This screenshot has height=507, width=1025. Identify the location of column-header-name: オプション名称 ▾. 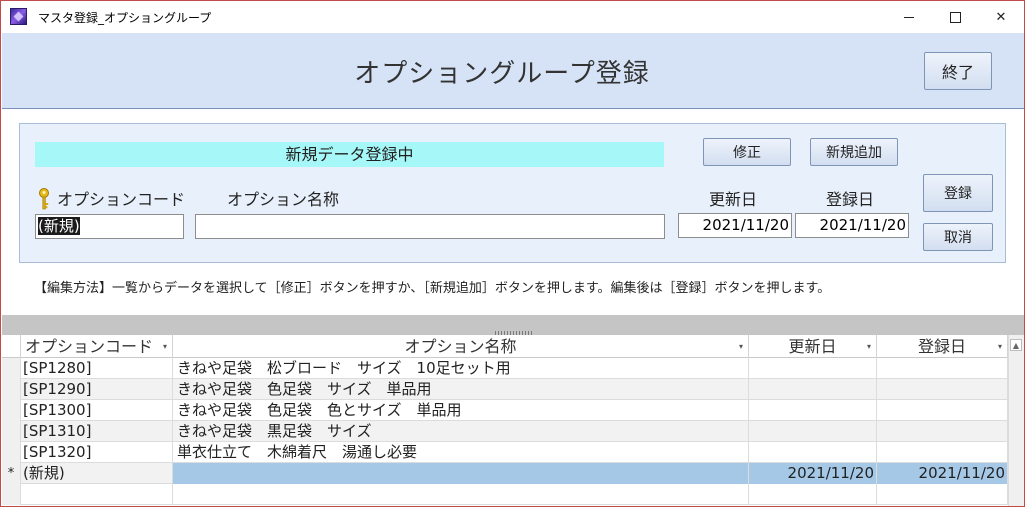
(461, 346).